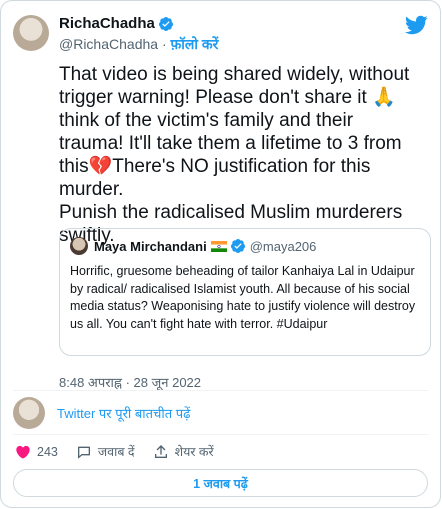 The height and width of the screenshot is (509, 442). Describe the element at coordinates (283, 246) in the screenshot. I see `quoted-author-handle: @maya206` at that location.